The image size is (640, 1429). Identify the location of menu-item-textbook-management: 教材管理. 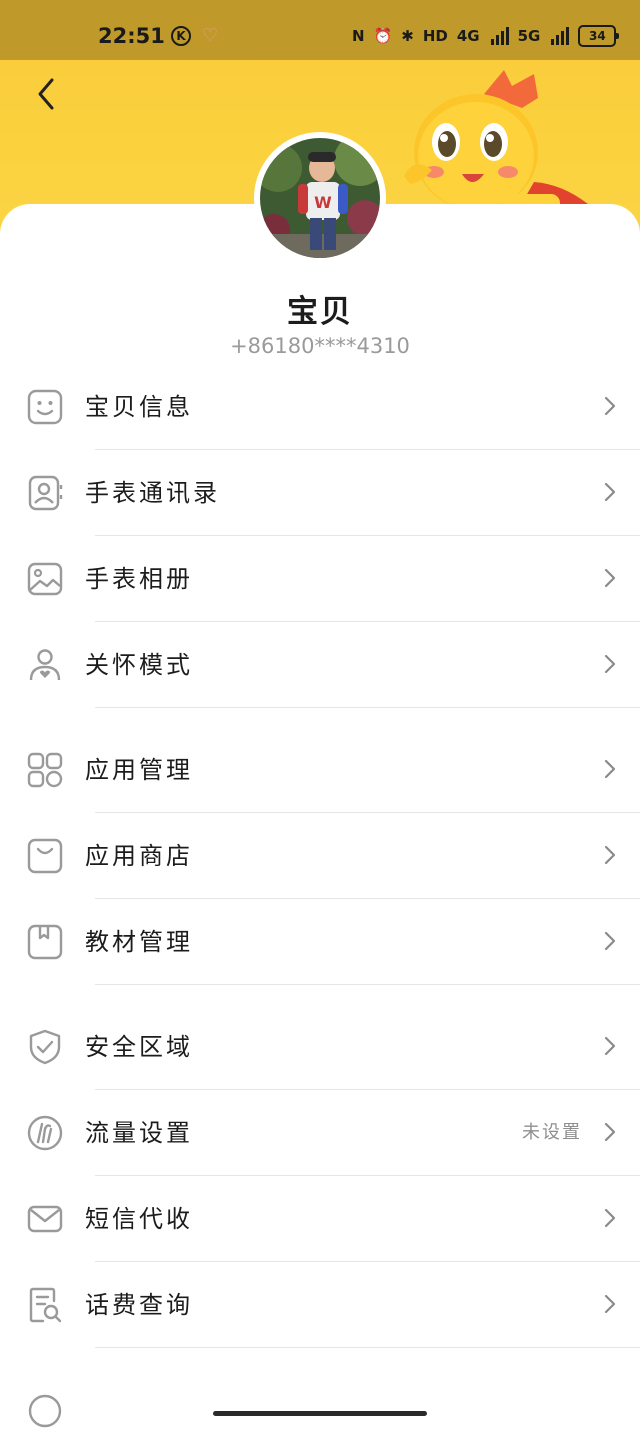
(320, 942).